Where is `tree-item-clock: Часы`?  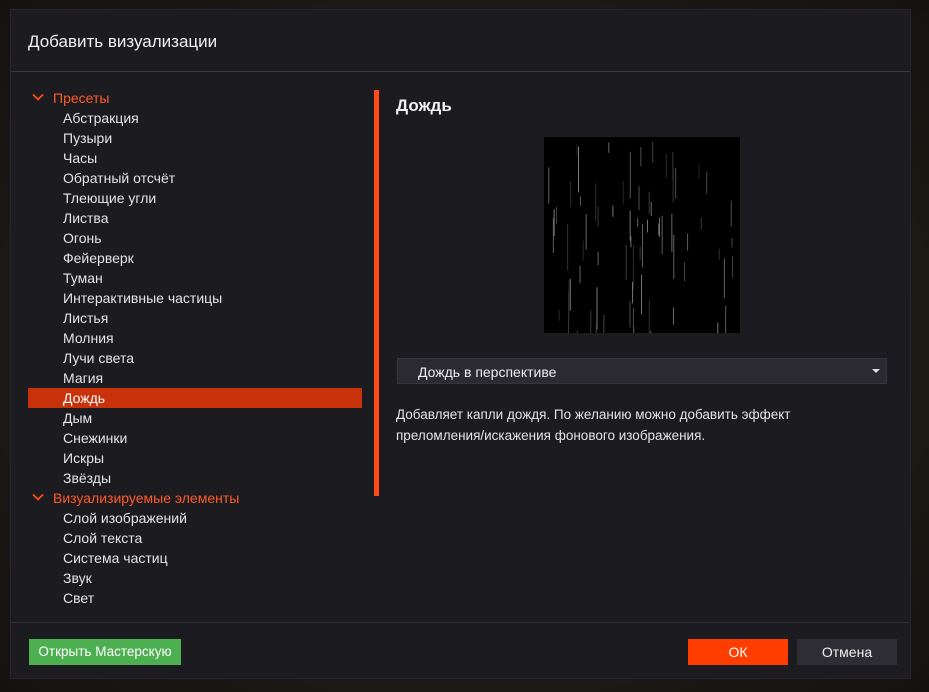 tree-item-clock: Часы is located at coordinates (195, 158).